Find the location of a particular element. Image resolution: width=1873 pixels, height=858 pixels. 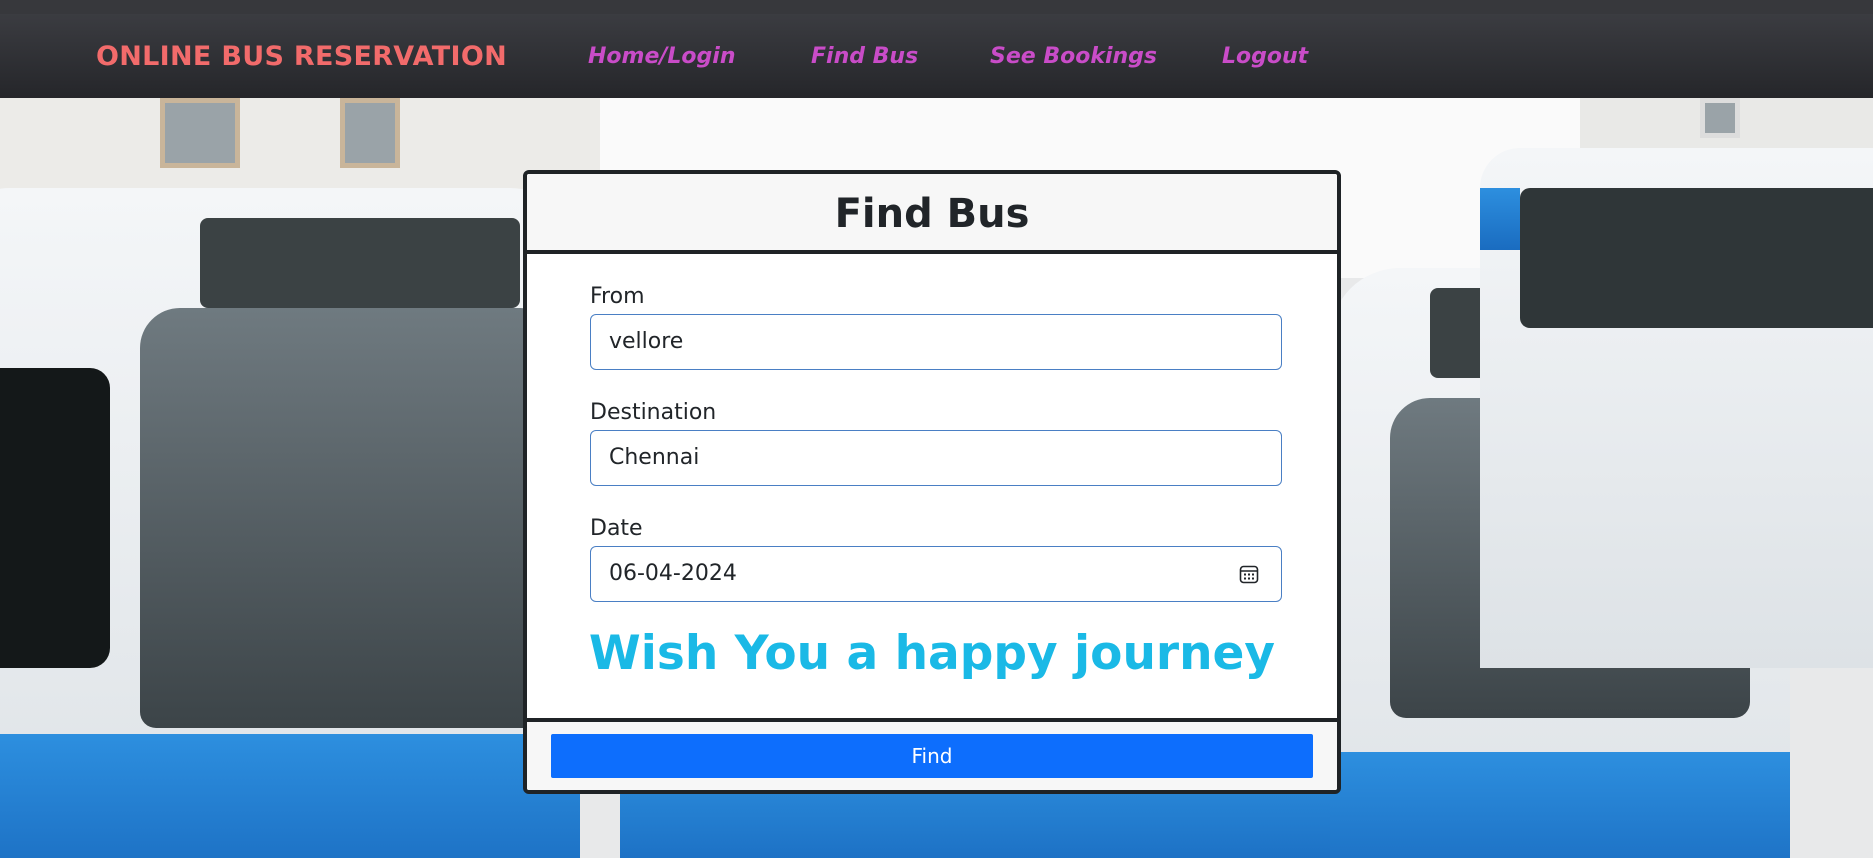

brand-title: ONLINE BUS RESERVATION is located at coordinates (301, 56).